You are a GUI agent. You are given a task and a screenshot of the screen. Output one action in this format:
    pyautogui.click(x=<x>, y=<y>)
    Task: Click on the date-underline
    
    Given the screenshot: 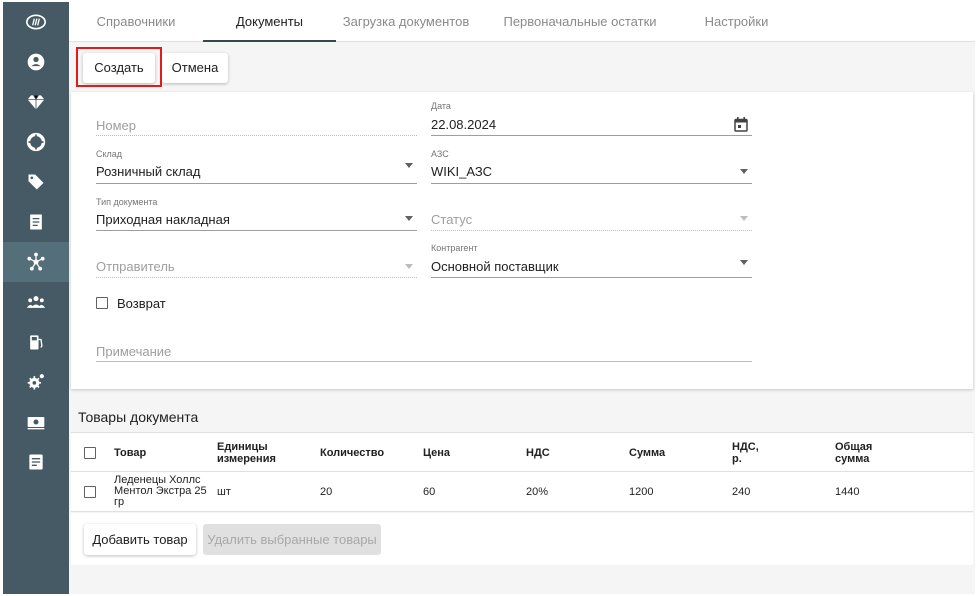 What is the action you would take?
    pyautogui.click(x=591, y=135)
    